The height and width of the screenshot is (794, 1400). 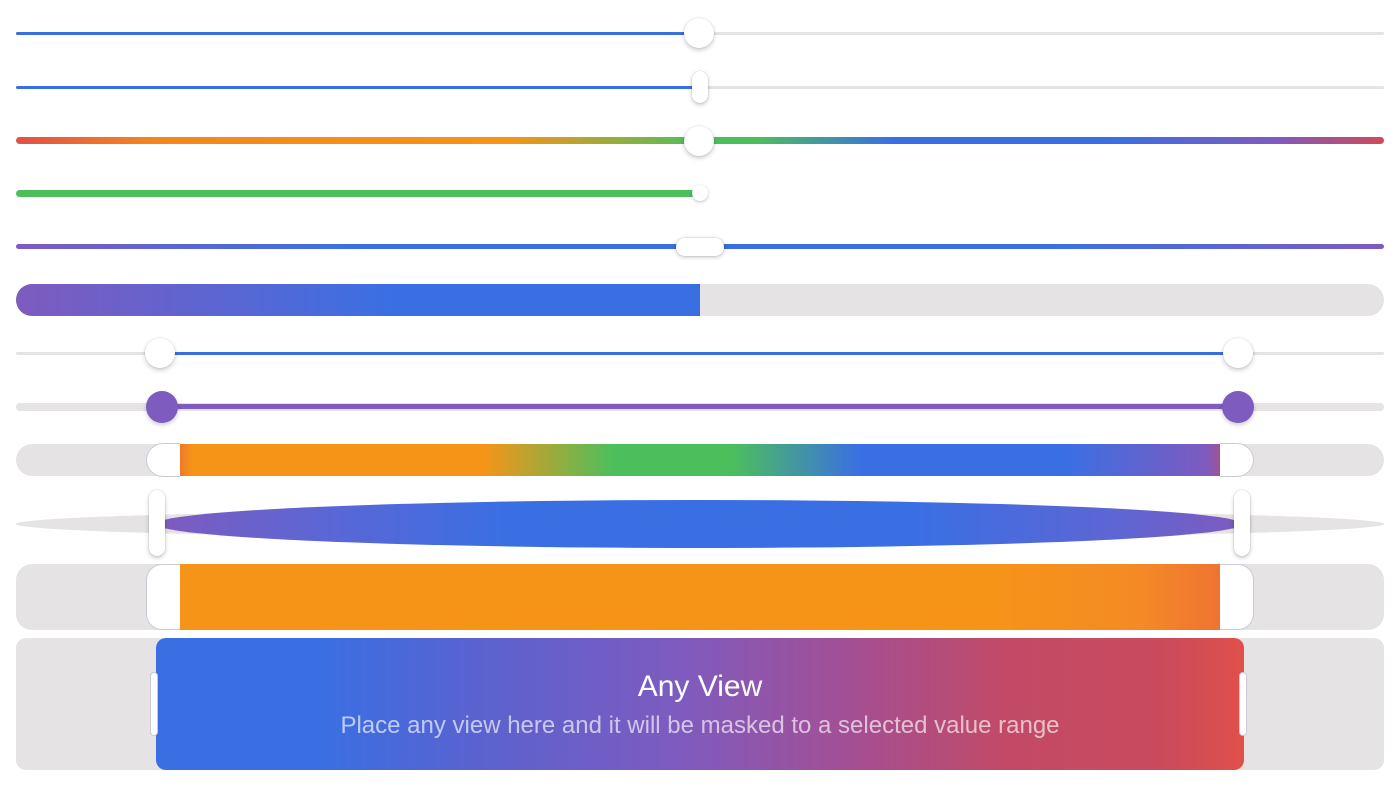 I want to click on slider-blue-round, so click(x=700, y=34).